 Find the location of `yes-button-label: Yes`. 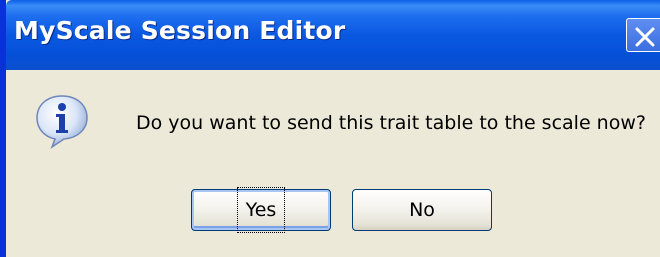

yes-button-label: Yes is located at coordinates (261, 210).